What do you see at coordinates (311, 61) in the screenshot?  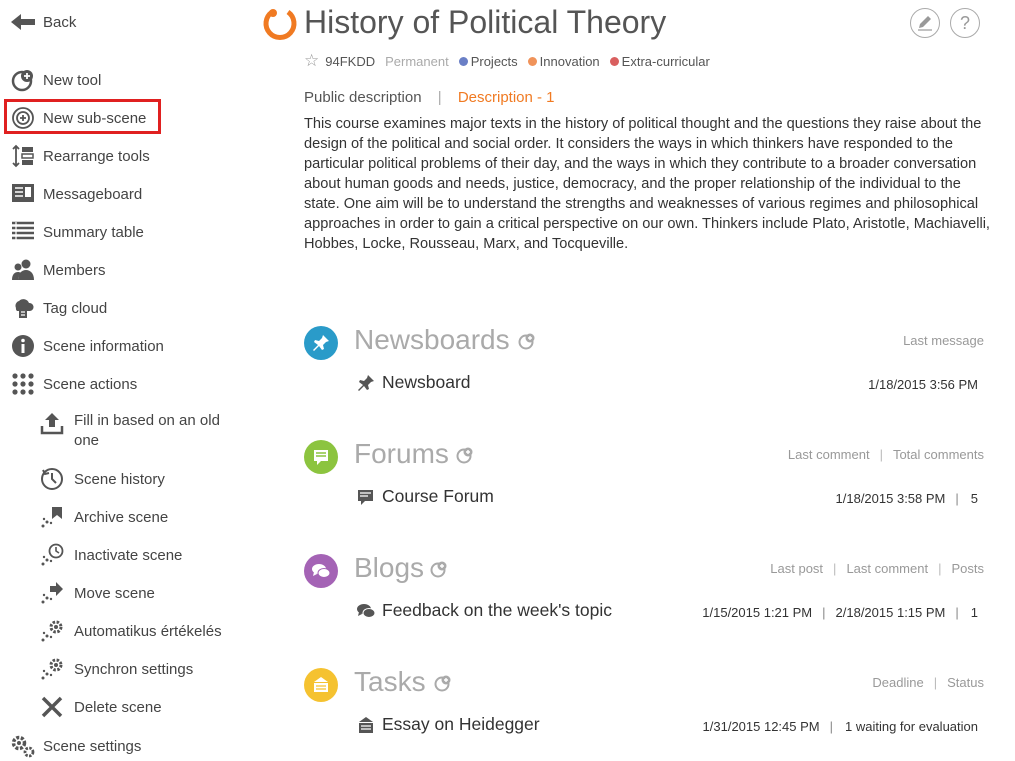 I see `star-icon: ☆` at bounding box center [311, 61].